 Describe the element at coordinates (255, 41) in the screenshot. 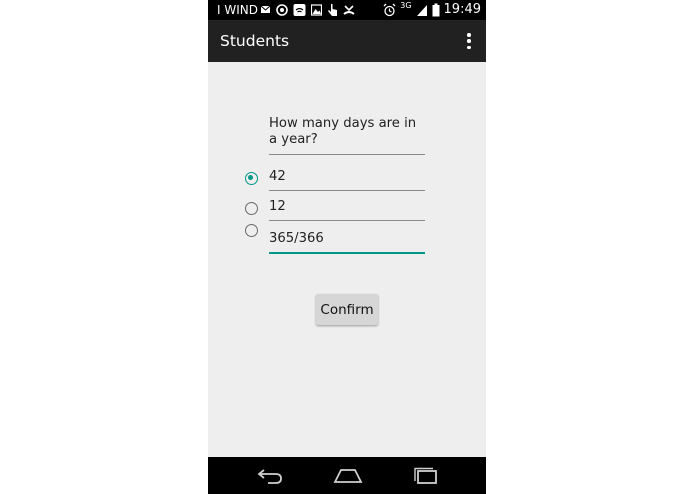

I see `app-title: Students` at that location.